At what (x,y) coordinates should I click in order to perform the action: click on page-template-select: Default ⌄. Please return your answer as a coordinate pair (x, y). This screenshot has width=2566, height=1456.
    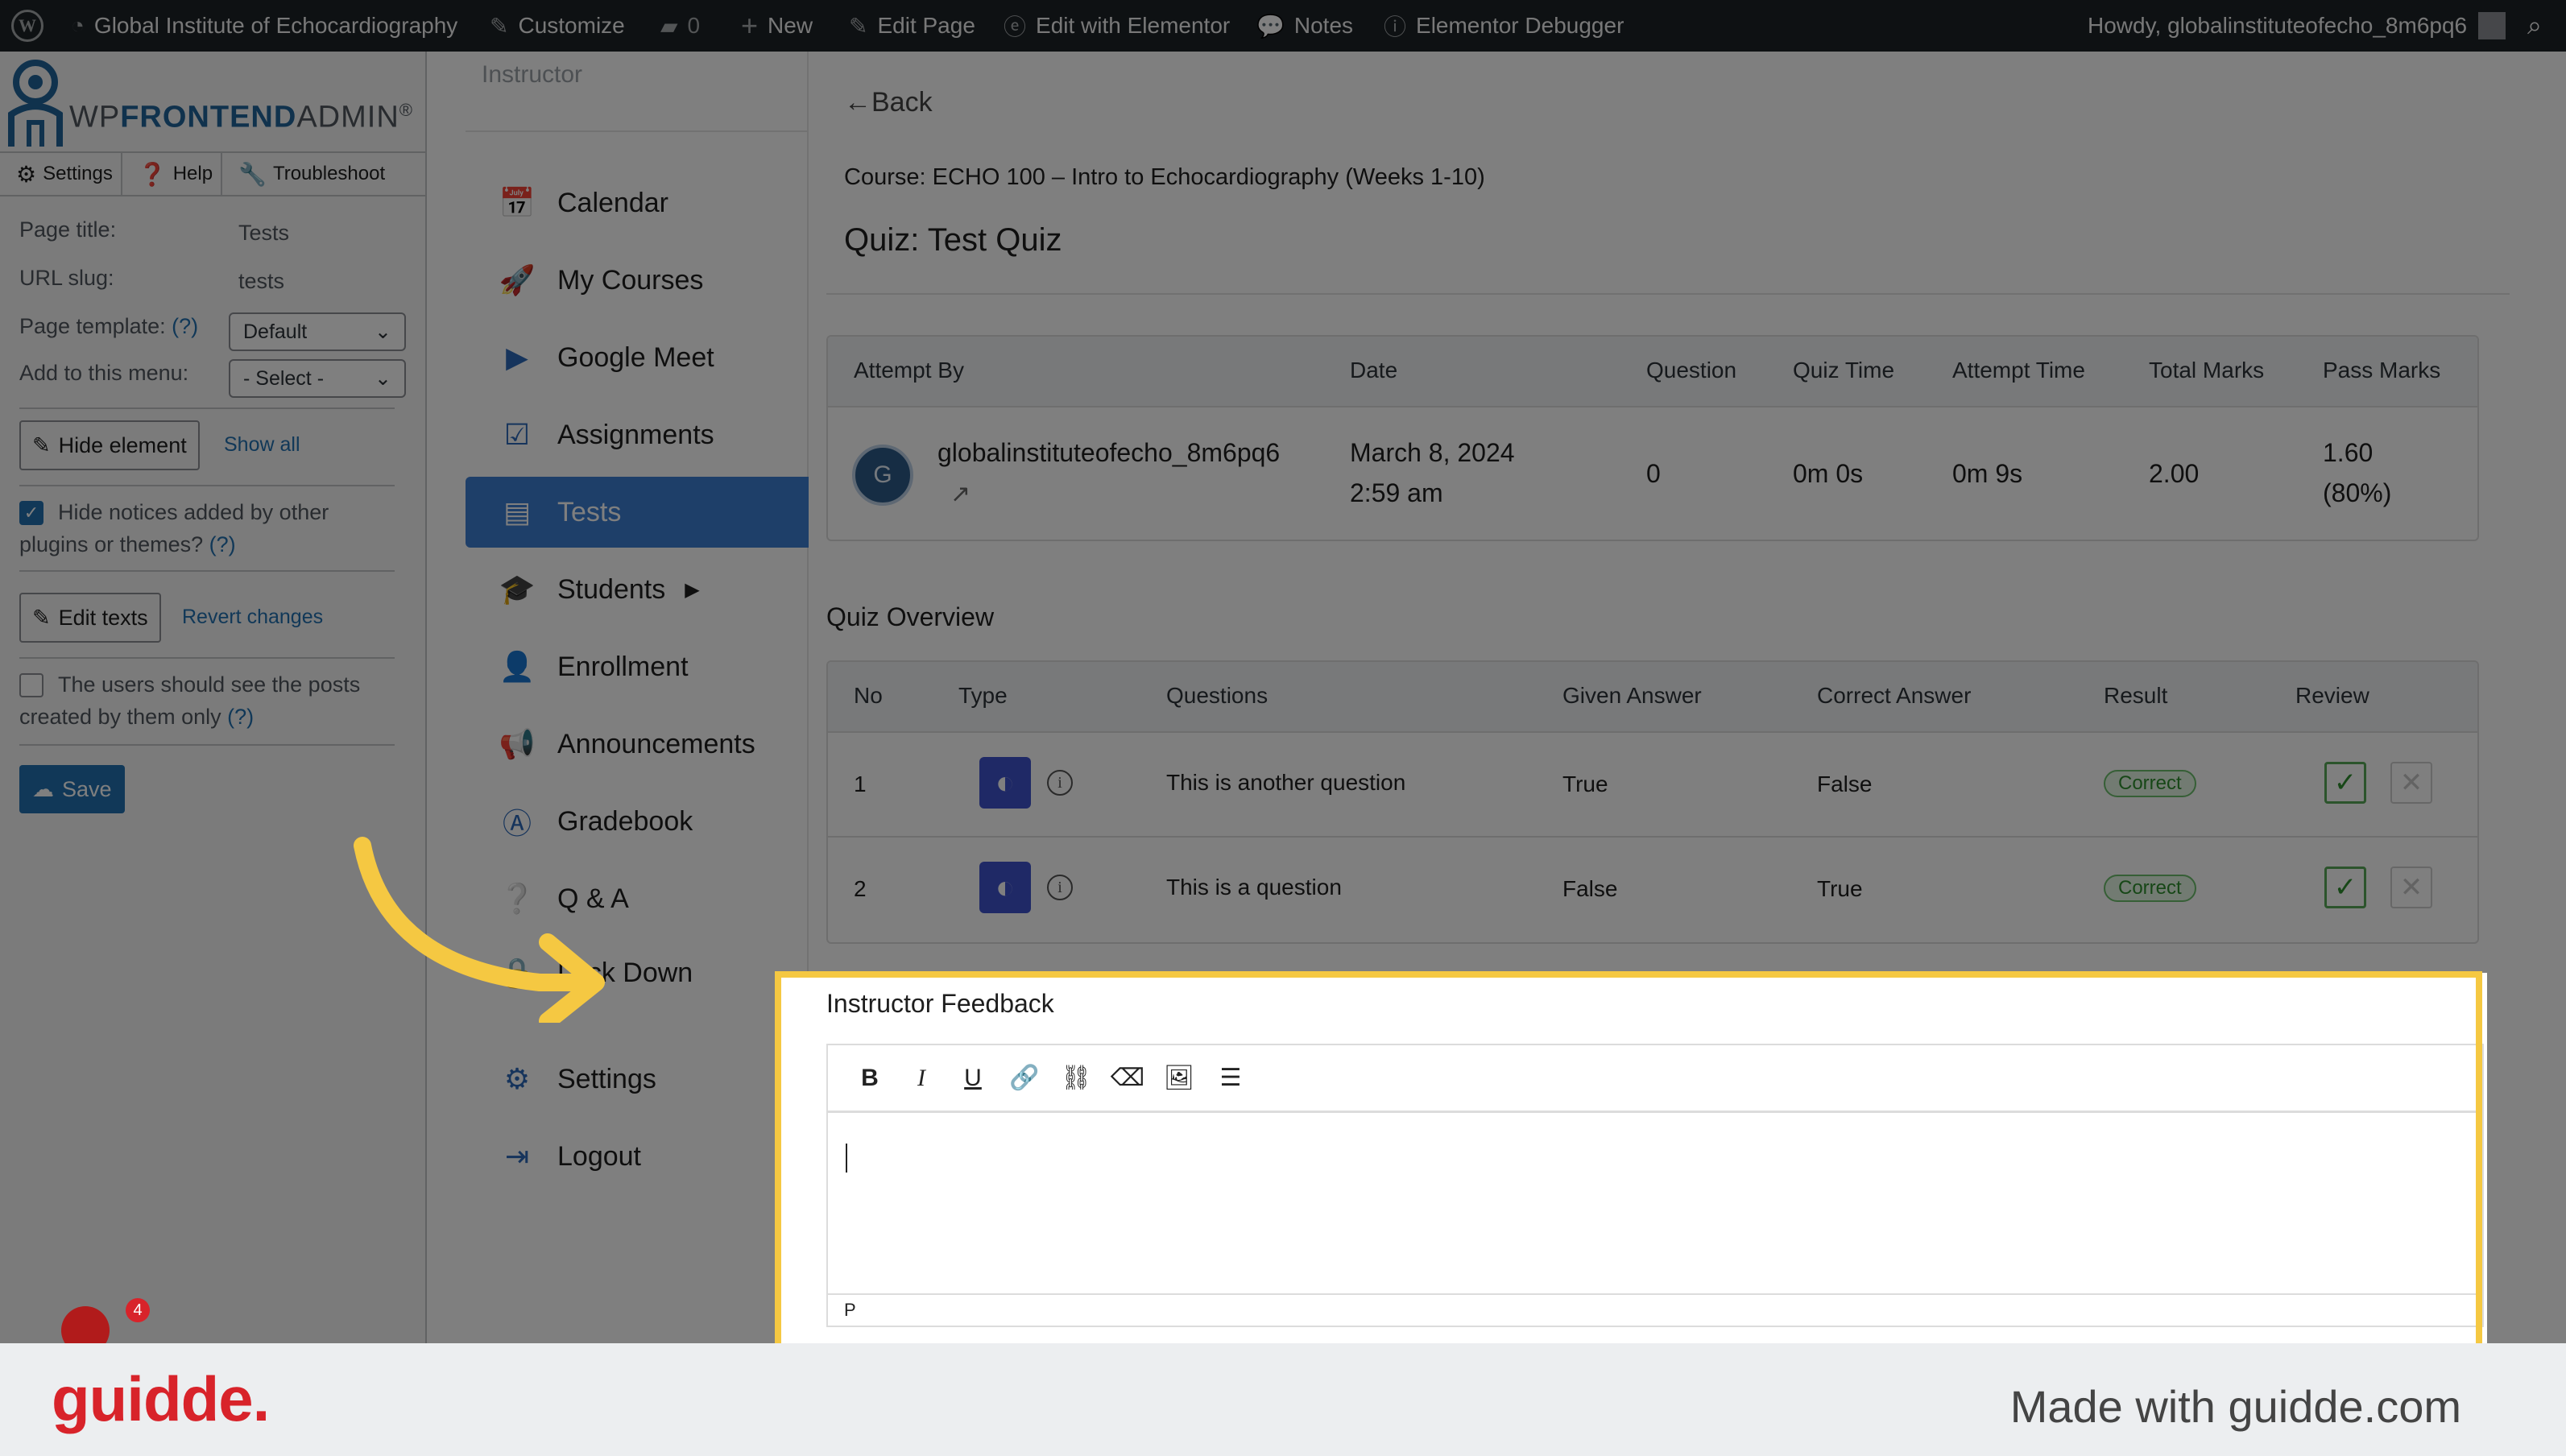
    Looking at the image, I should click on (317, 332).